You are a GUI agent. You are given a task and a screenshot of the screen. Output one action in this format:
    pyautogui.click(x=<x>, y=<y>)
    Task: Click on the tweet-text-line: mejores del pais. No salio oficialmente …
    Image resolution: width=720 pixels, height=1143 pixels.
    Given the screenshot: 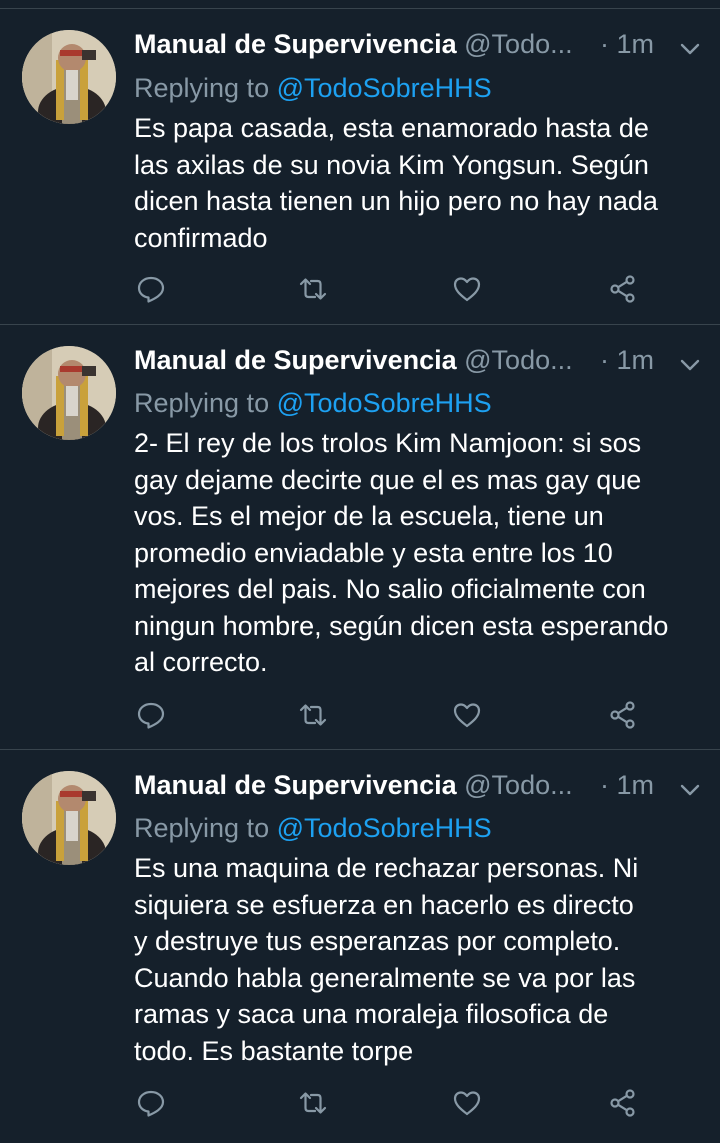 What is the action you would take?
    pyautogui.click(x=390, y=589)
    